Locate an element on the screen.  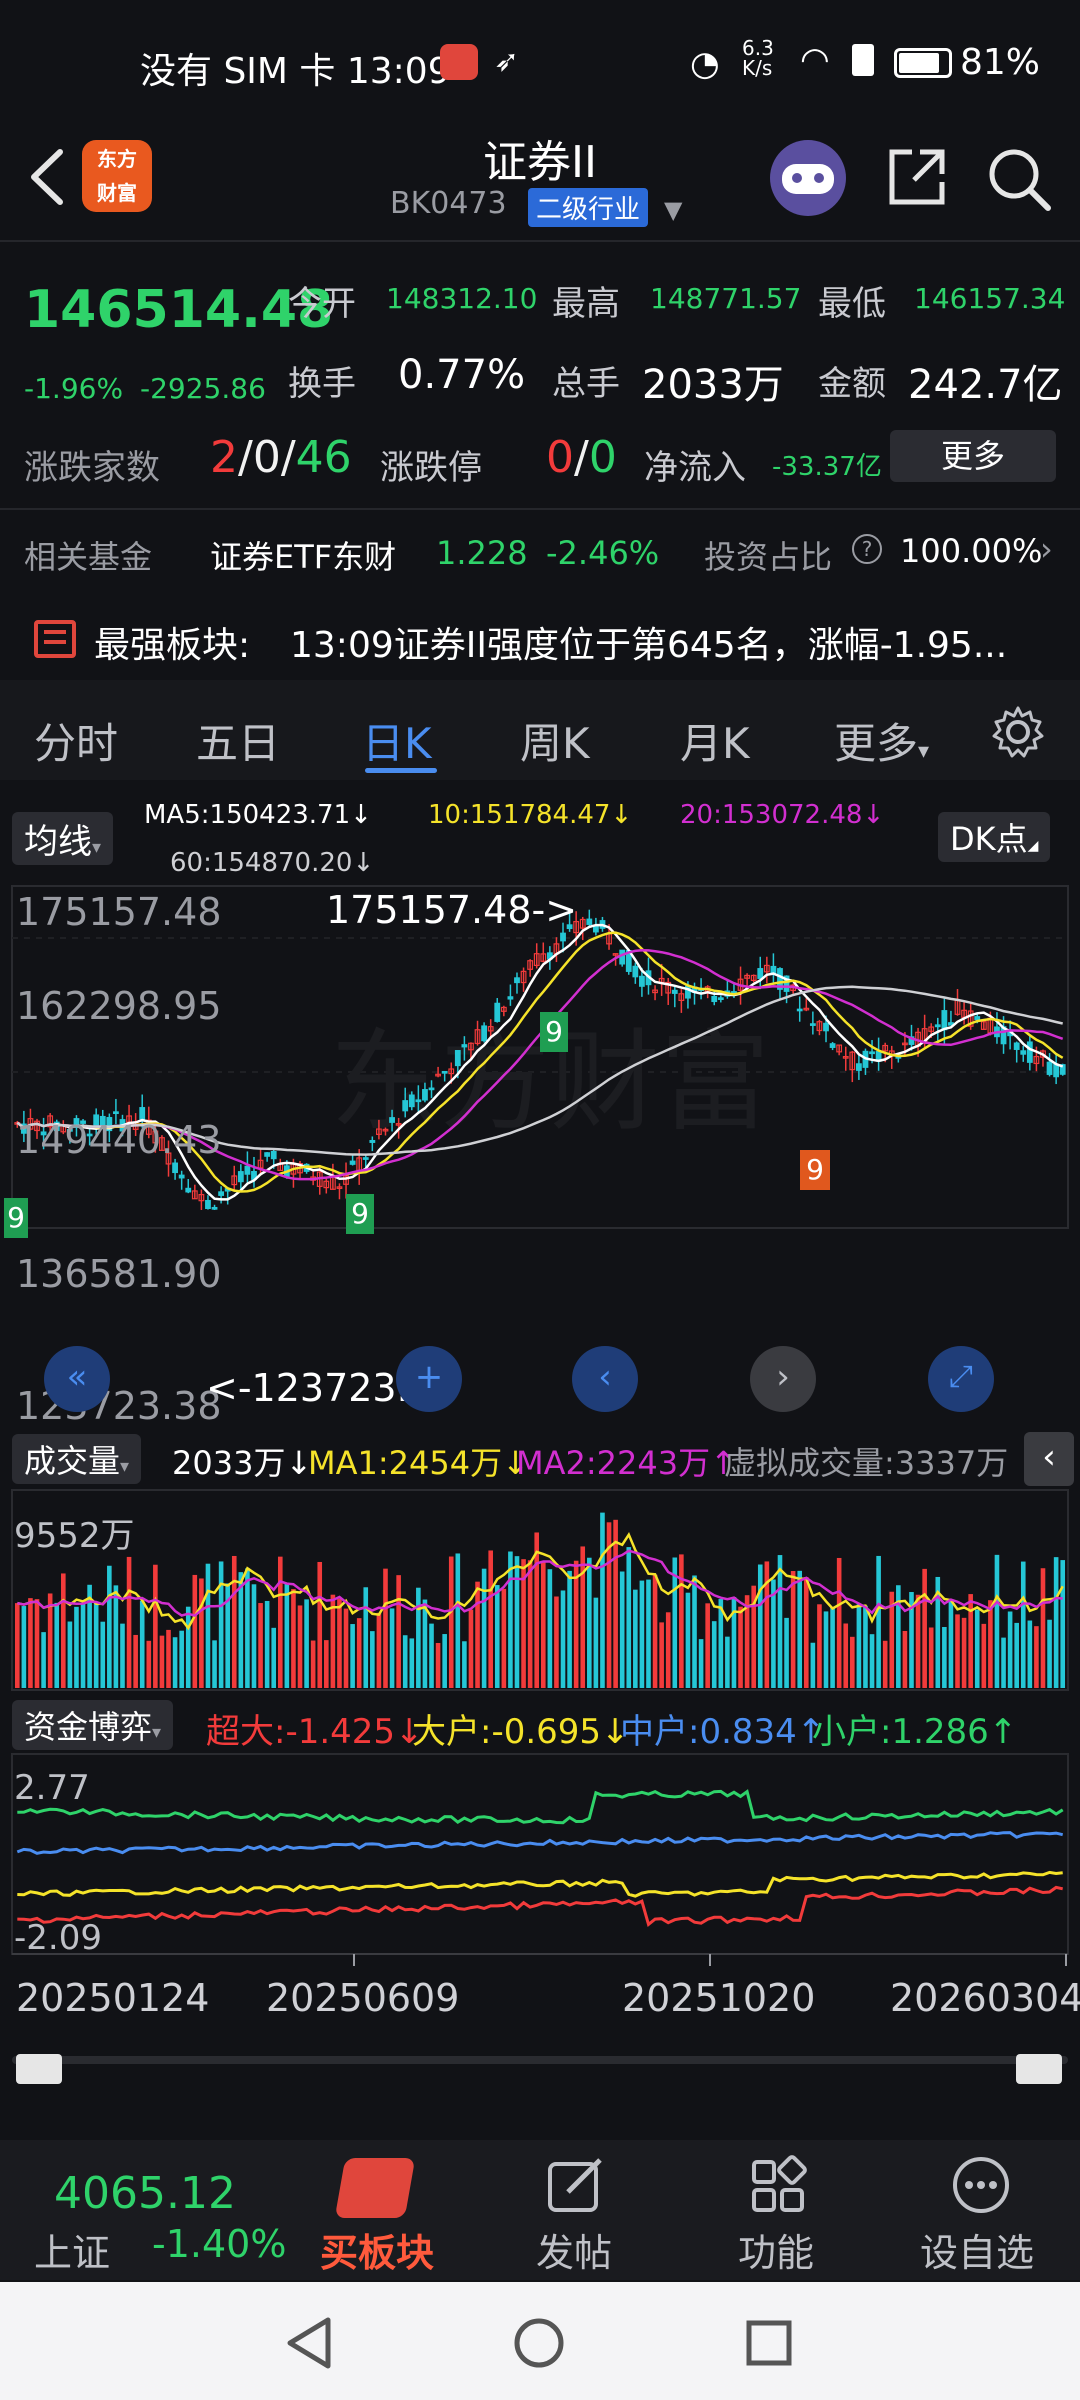
help-icon: ? is located at coordinates (867, 549).